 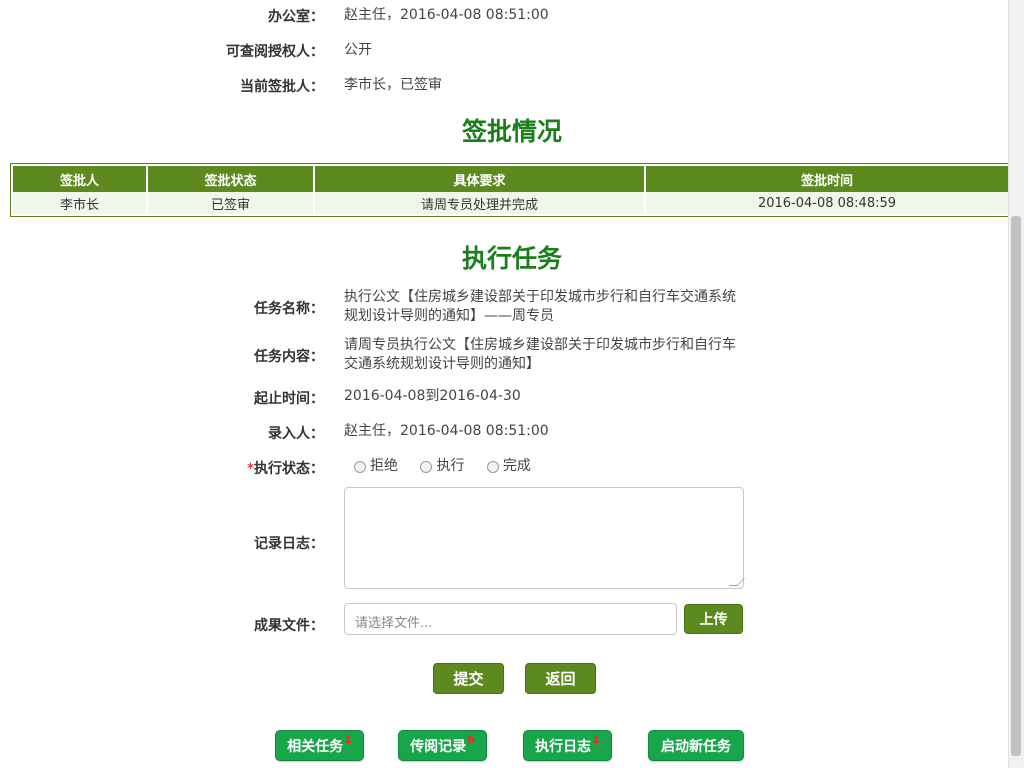 I want to click on circulation-records-label: 传阅记录, so click(x=438, y=746).